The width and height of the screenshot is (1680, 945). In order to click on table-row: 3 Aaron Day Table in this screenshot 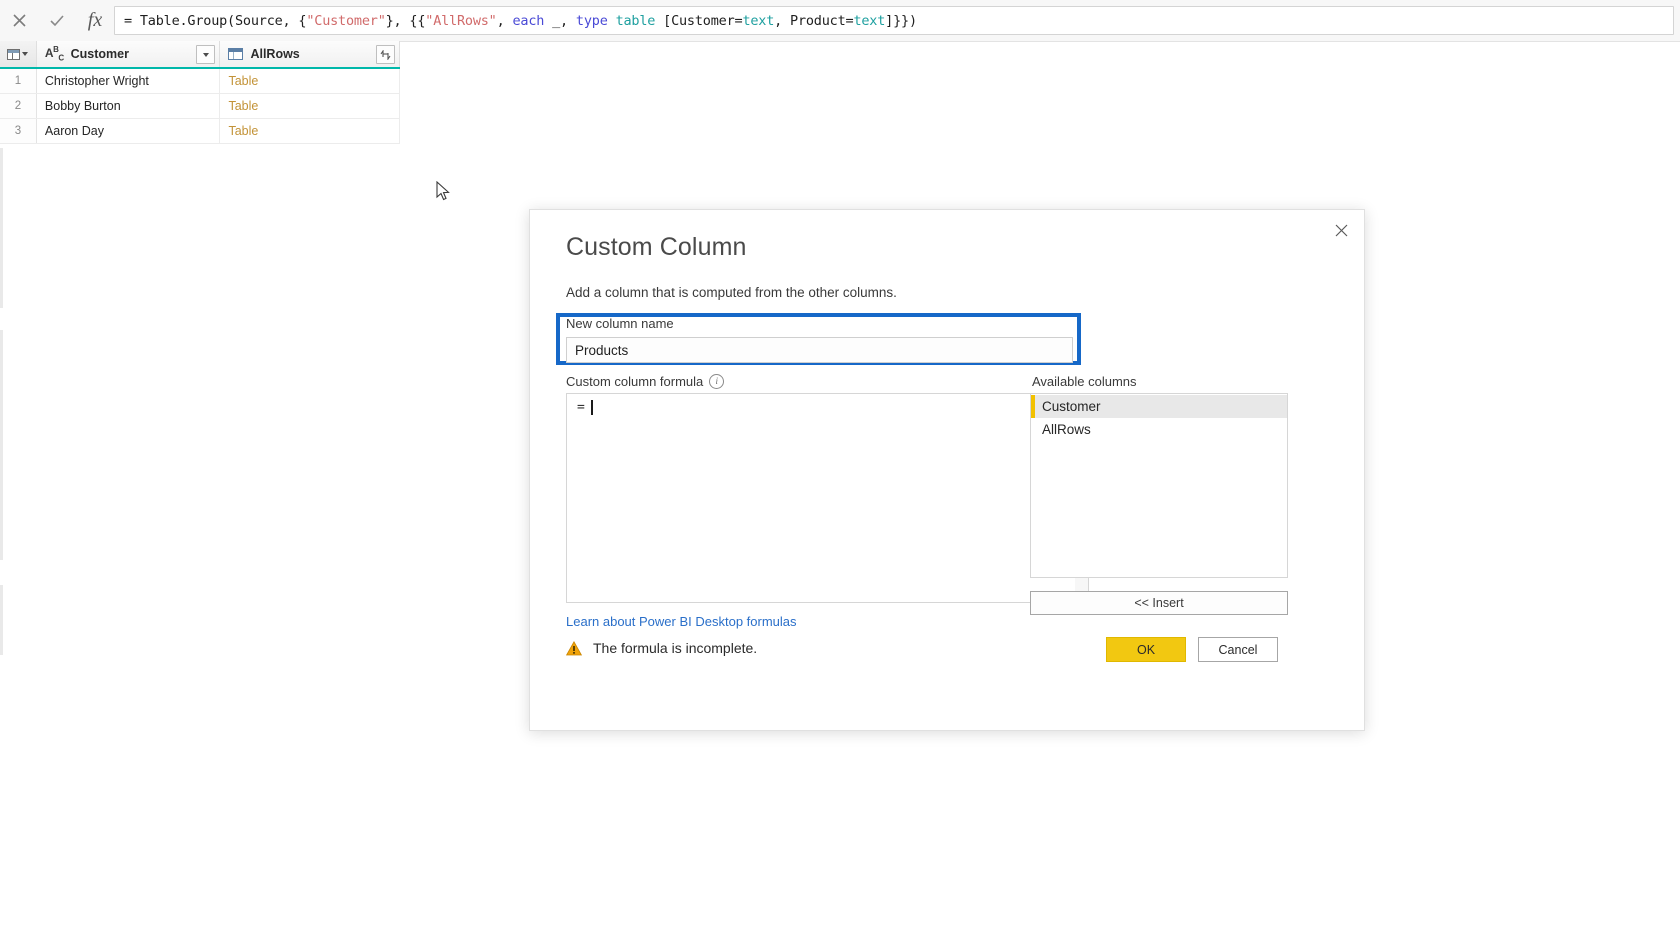, I will do `click(200, 131)`.